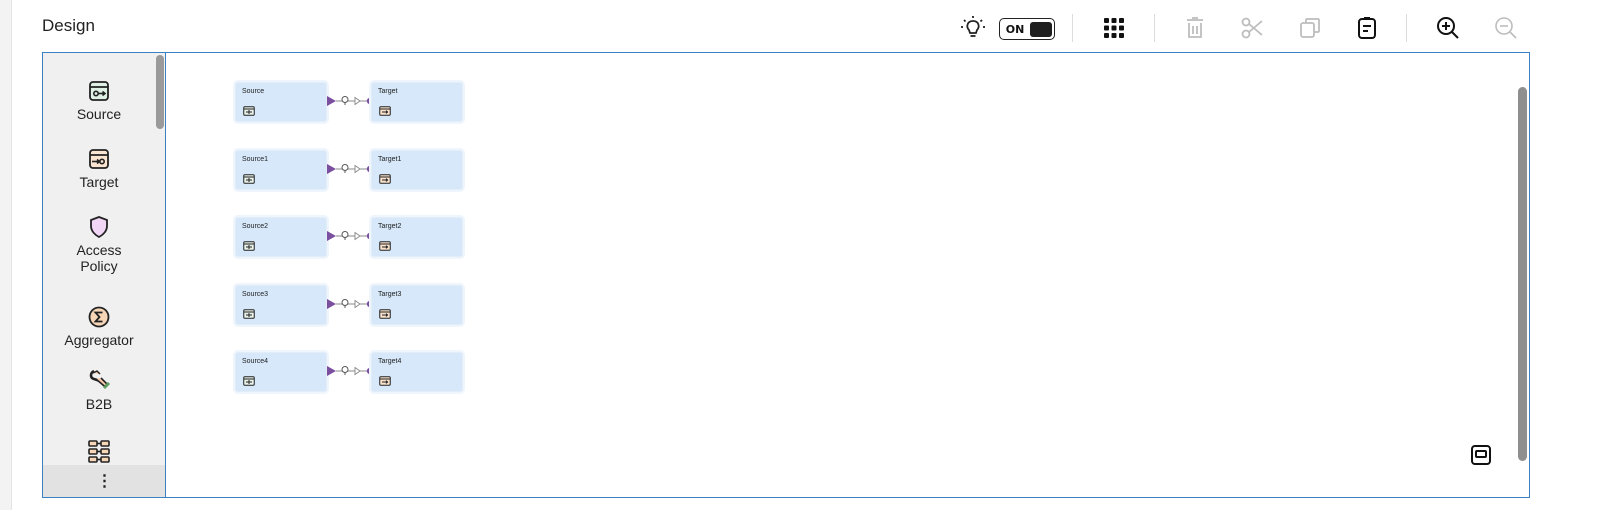  I want to click on sigma-icon, so click(99, 317).